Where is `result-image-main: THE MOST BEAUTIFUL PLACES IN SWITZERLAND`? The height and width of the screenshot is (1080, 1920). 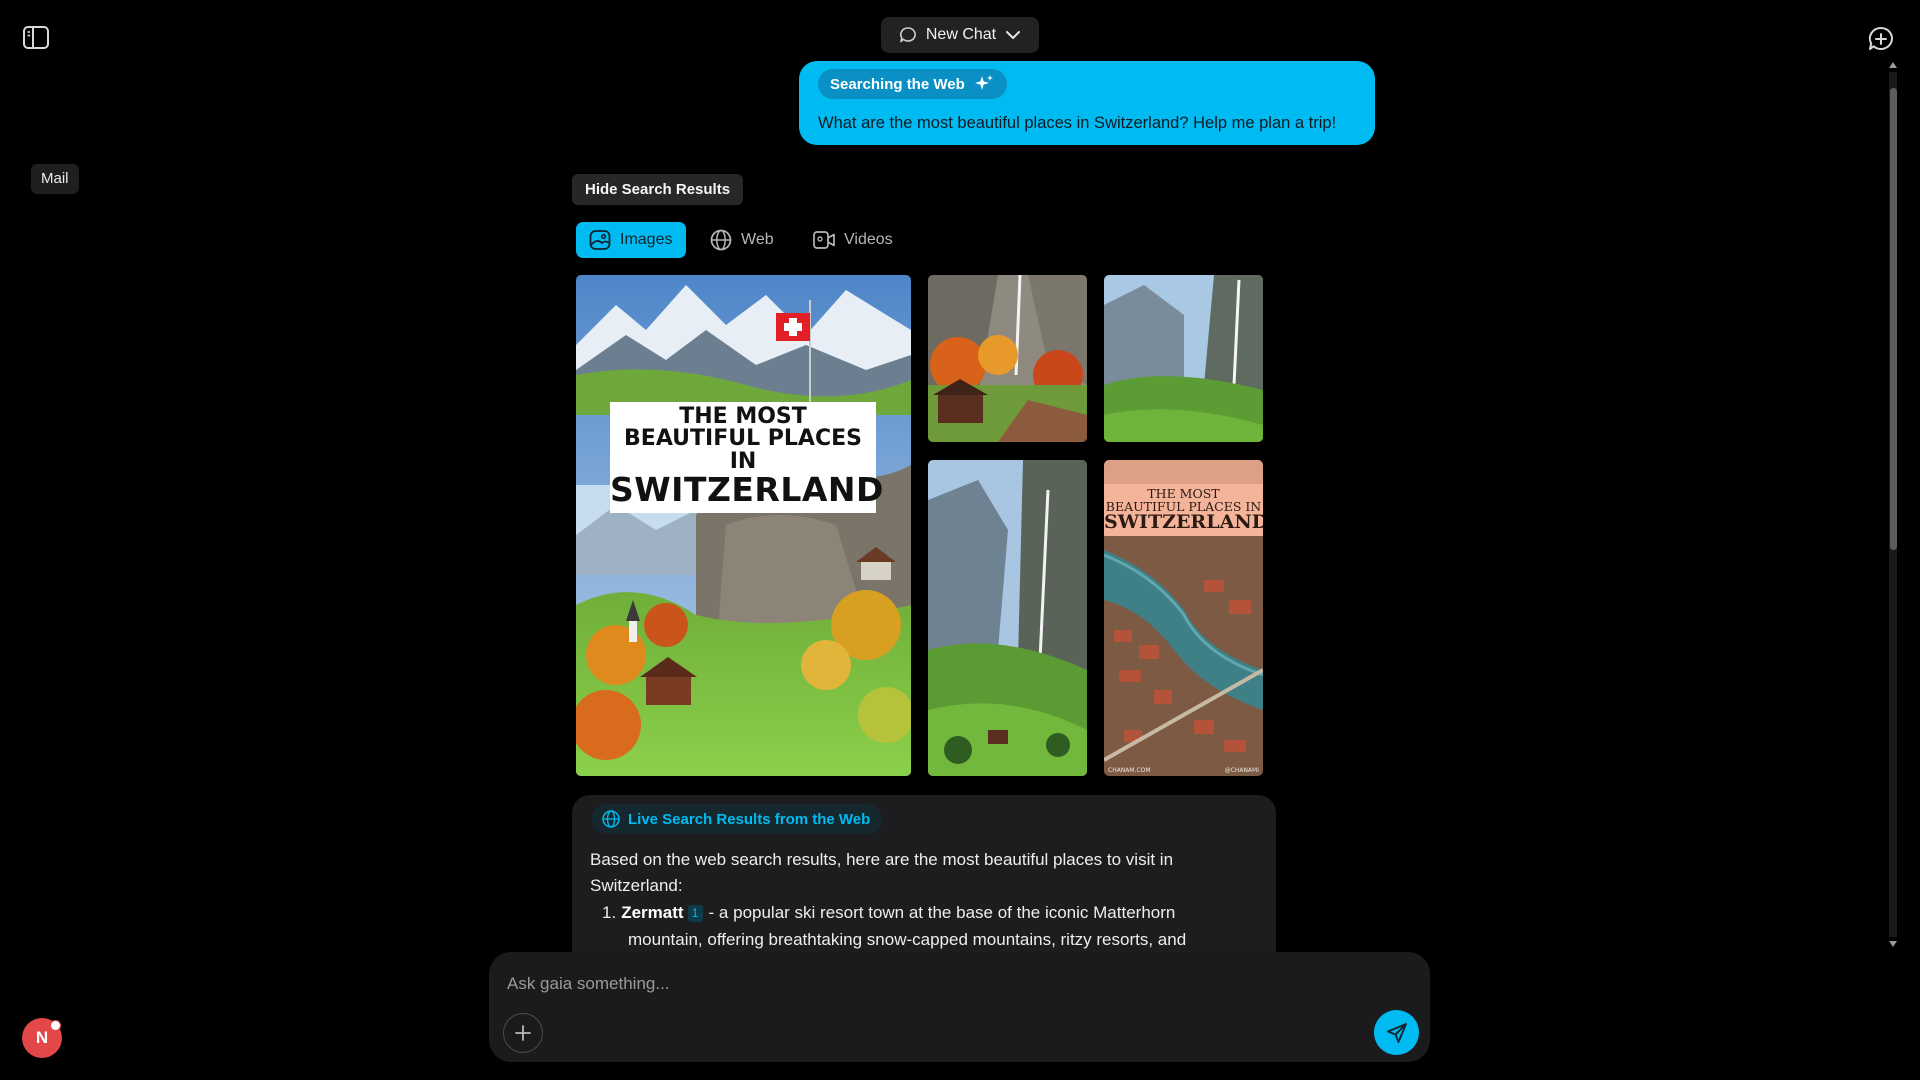 result-image-main: THE MOST BEAUTIFUL PLACES IN SWITZERLAND is located at coordinates (743, 525).